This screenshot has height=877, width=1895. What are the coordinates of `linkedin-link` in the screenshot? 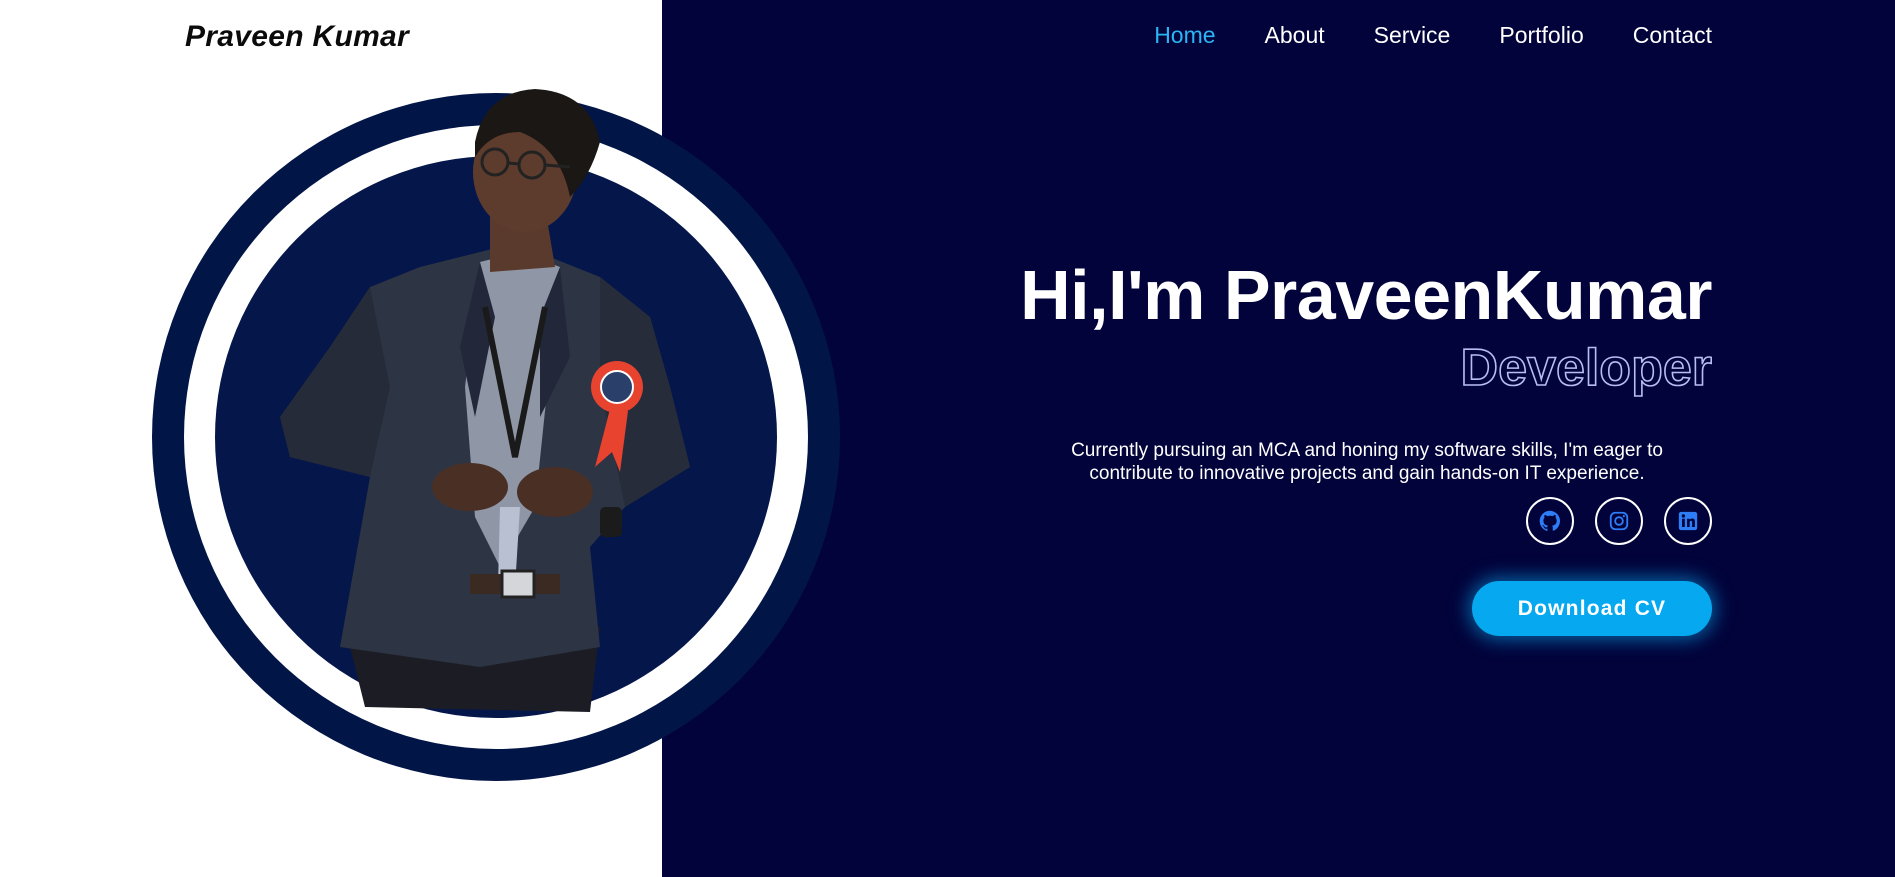 It's located at (1688, 521).